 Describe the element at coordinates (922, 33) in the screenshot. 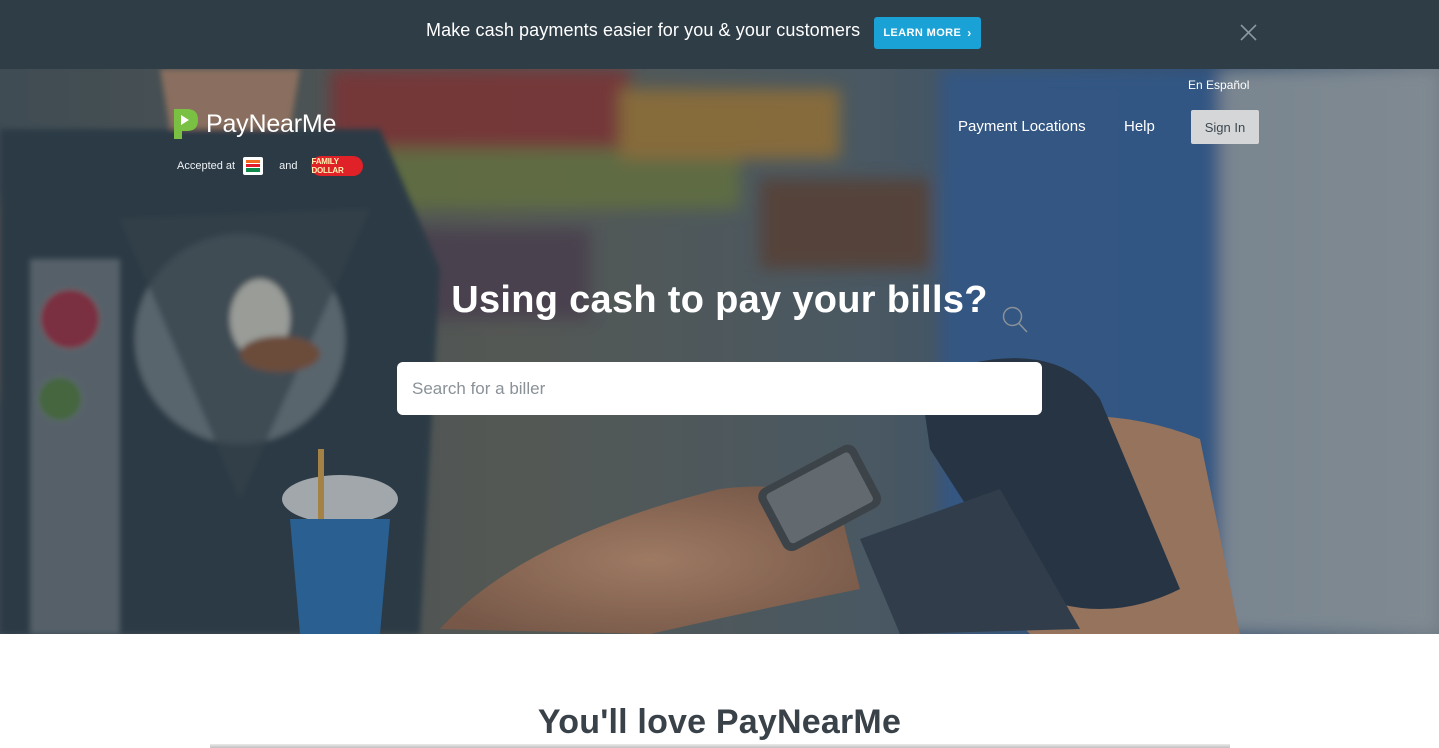

I see `learn-more-label: LEARN MORE` at that location.